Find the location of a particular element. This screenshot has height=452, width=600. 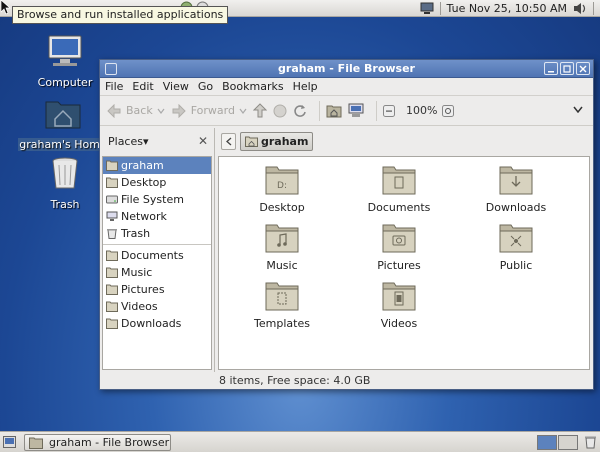

close-button is located at coordinates (583, 68).